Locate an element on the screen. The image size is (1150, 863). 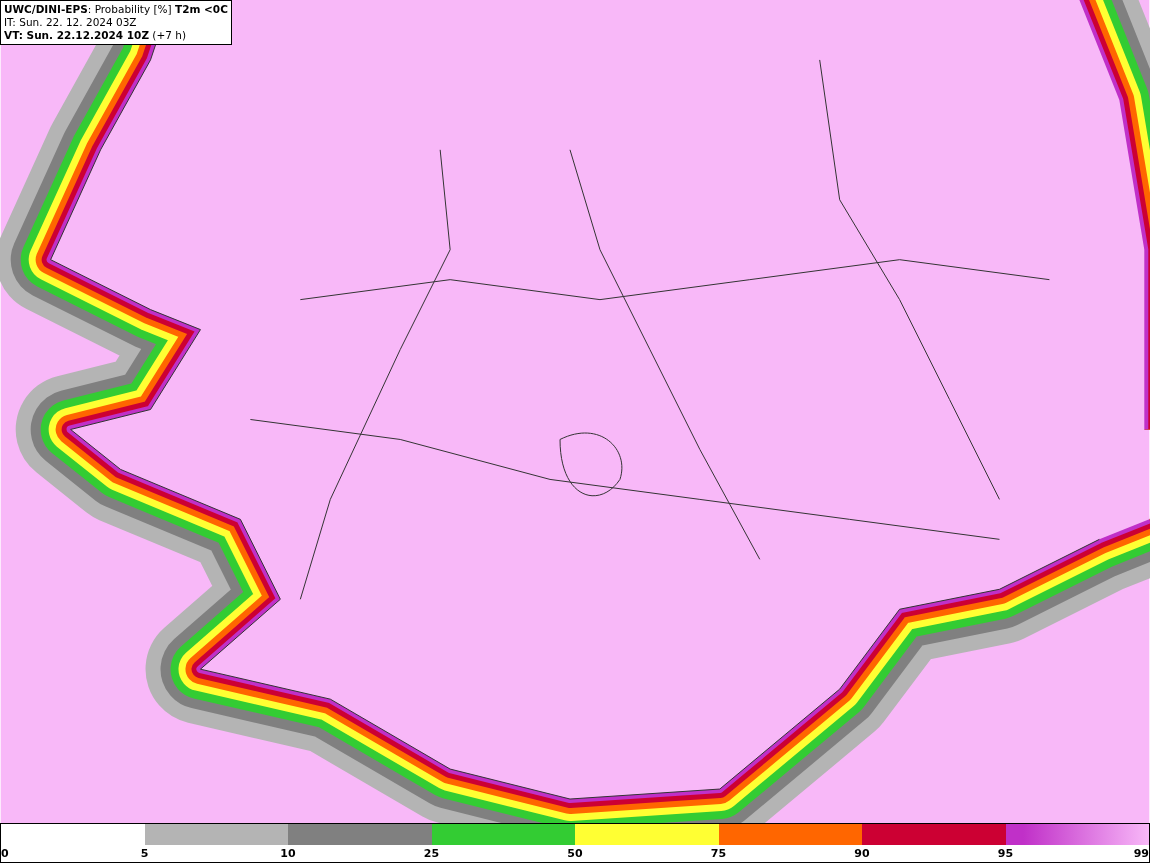
title-line: IT: Sun. 22. 12. 2024 03Z is located at coordinates (71, 22).